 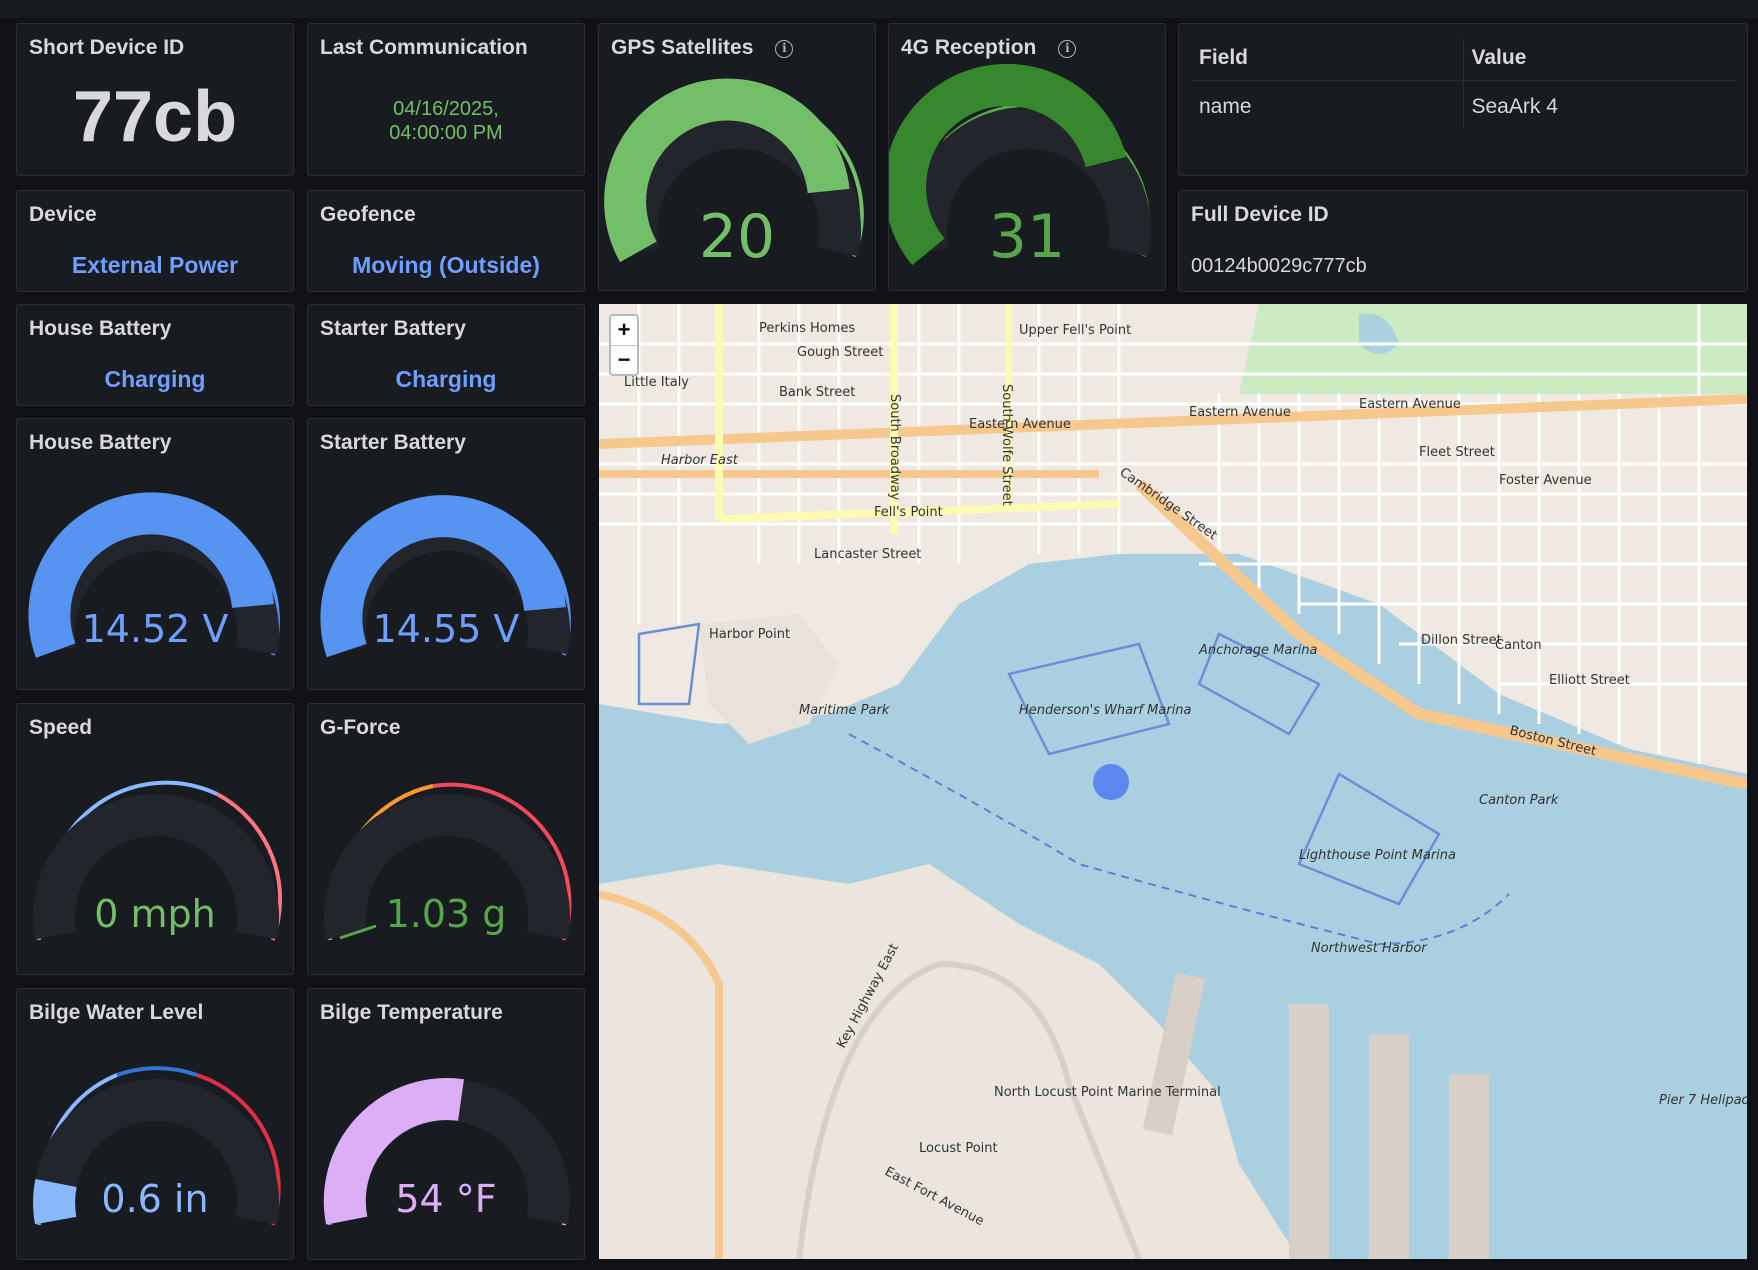 I want to click on map-label: Fleet Street, so click(x=1457, y=452).